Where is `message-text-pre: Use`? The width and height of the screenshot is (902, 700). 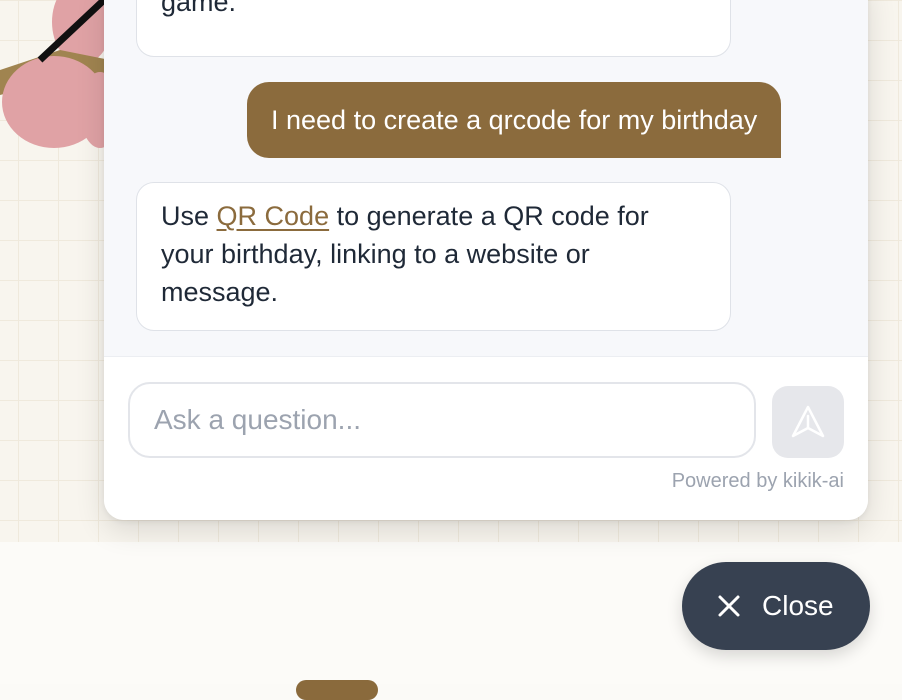 message-text-pre: Use is located at coordinates (189, 216).